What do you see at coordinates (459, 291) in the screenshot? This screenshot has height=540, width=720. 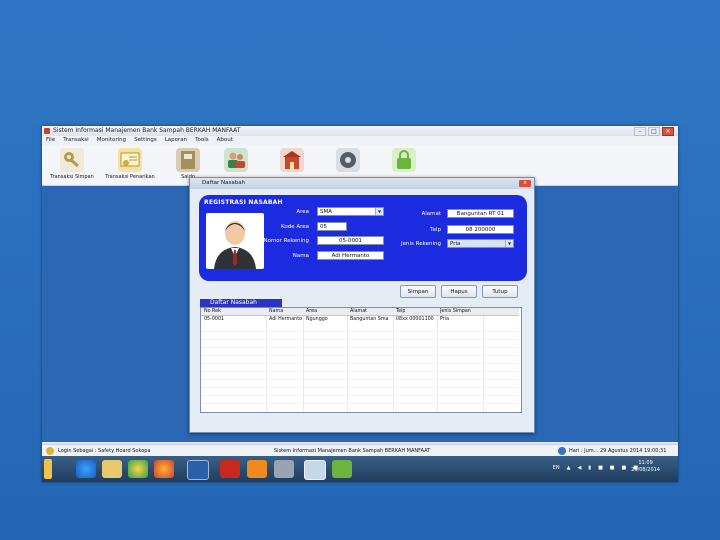 I see `hapus-button: Hapus` at bounding box center [459, 291].